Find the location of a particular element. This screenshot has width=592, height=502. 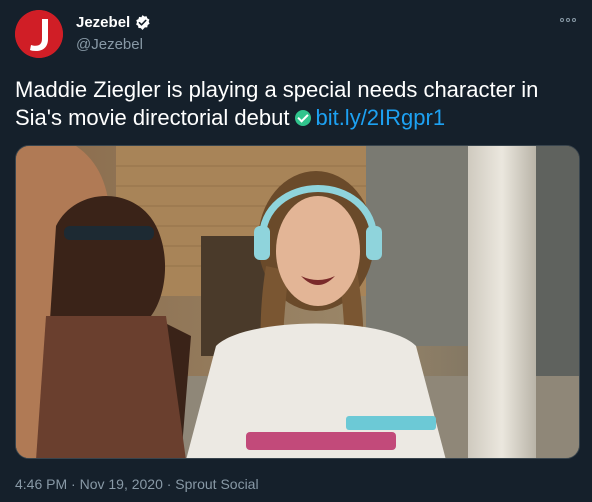

jezebel-logo-icon is located at coordinates (39, 34).